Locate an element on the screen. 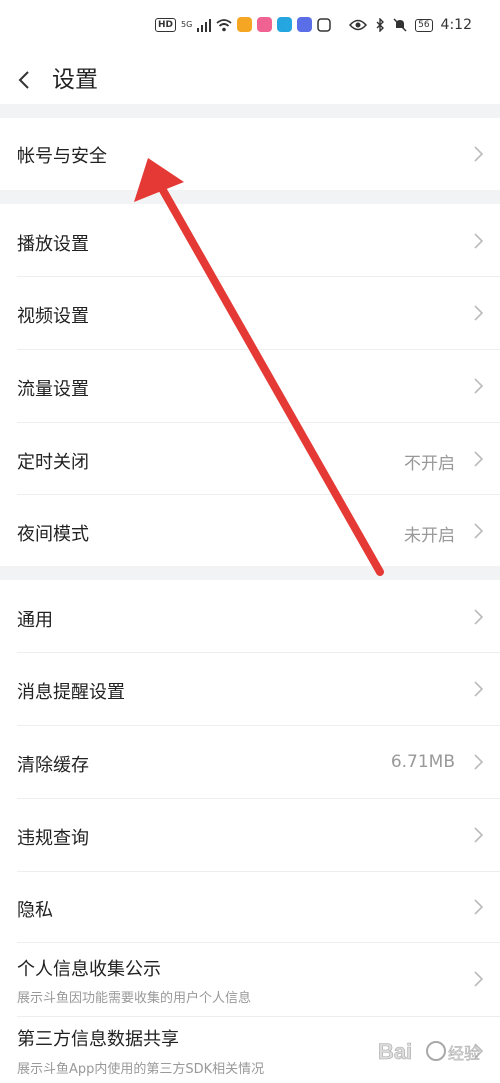 The height and width of the screenshot is (1083, 500). settings-row-video: 视频设置 is located at coordinates (250, 313).